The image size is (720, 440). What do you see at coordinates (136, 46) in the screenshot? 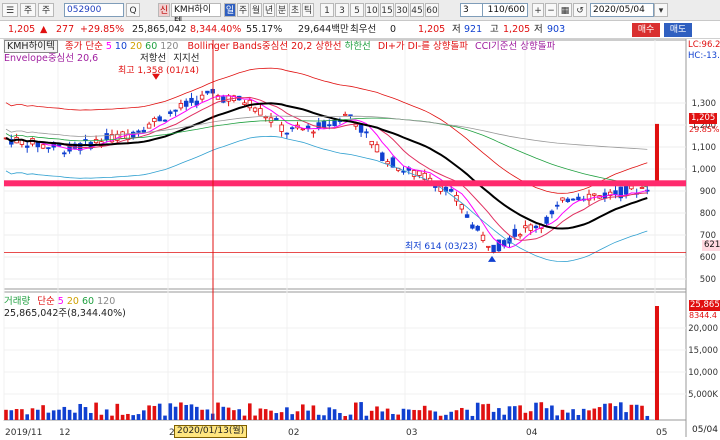
I see `legend-ma-20: 20` at bounding box center [136, 46].